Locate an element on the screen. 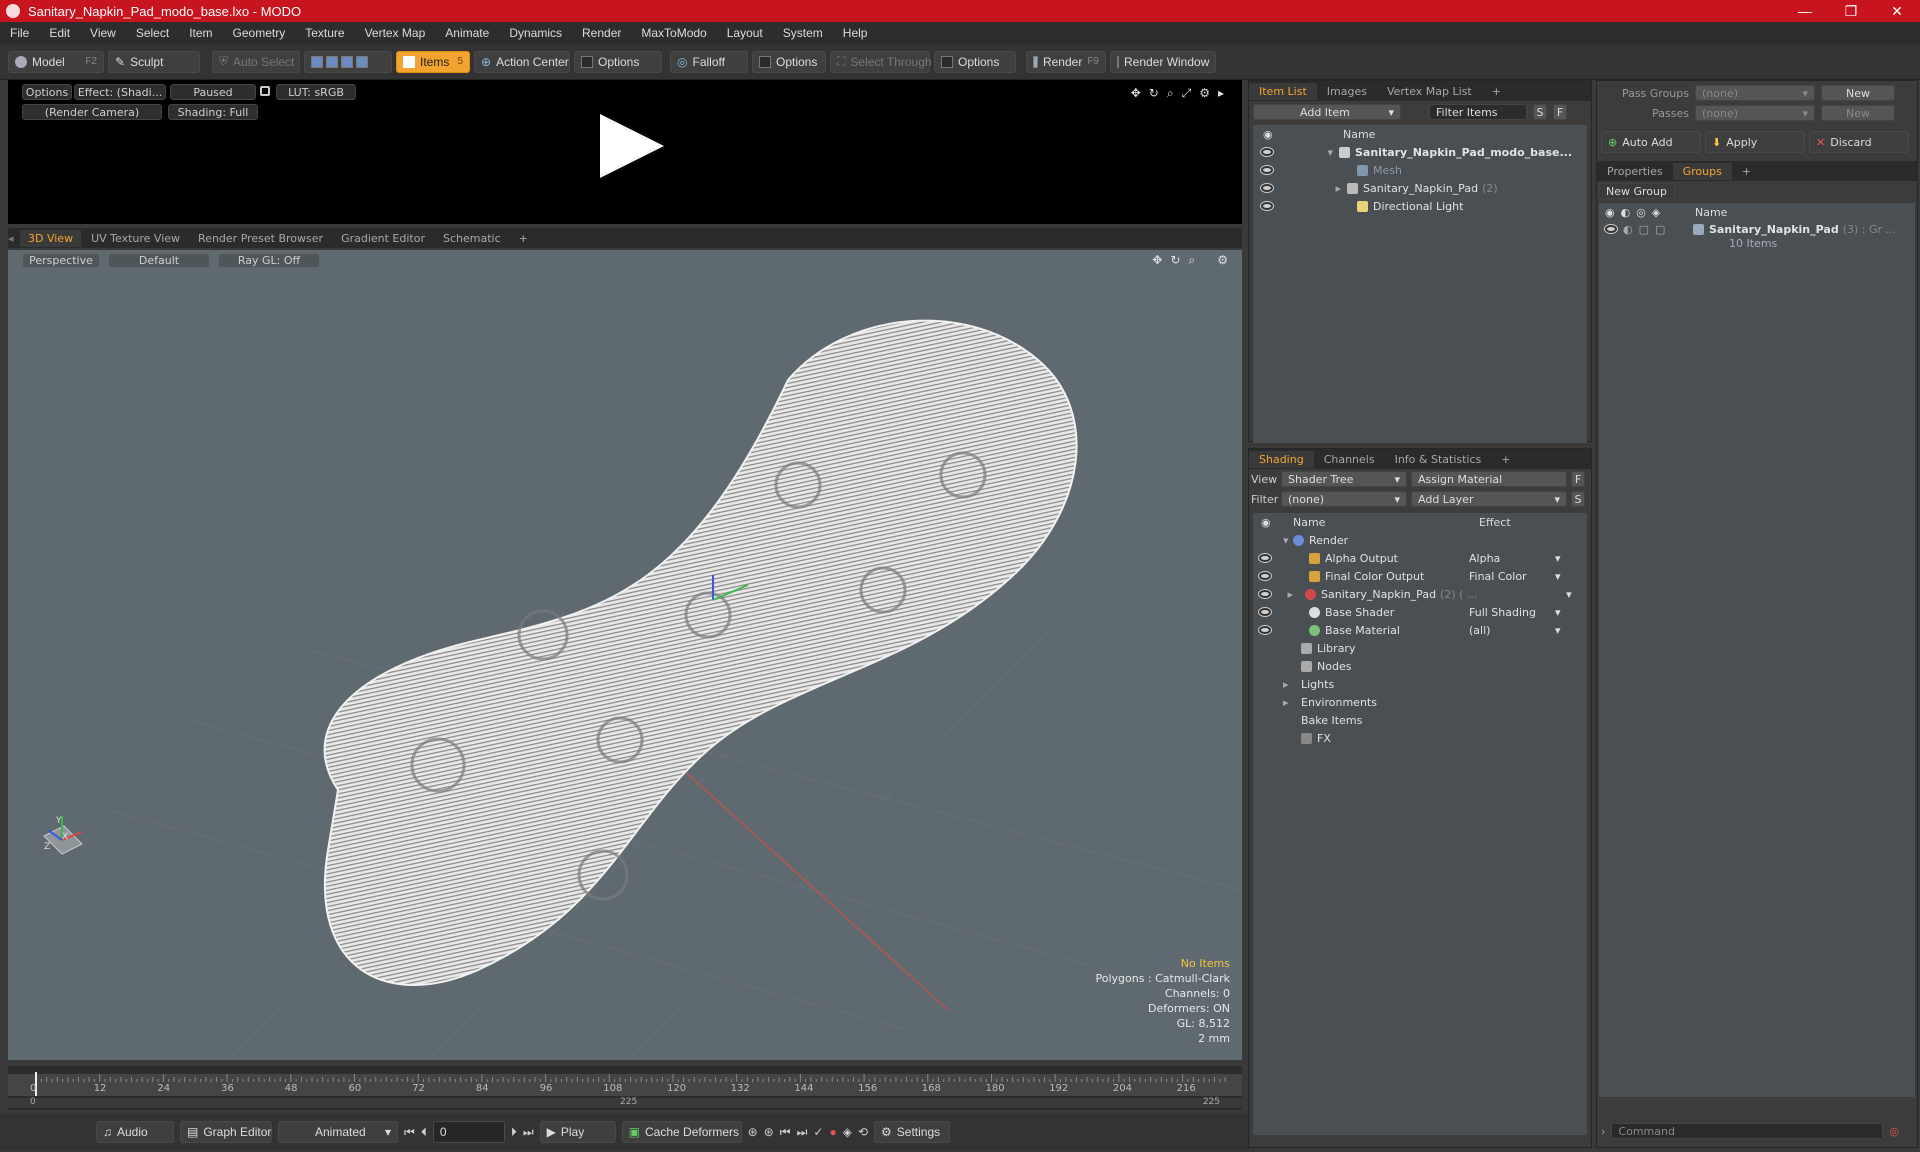 This screenshot has height=1152, width=1920. shader-row-base-shader: Base Shader Full Shading ▾ is located at coordinates (1420, 612).